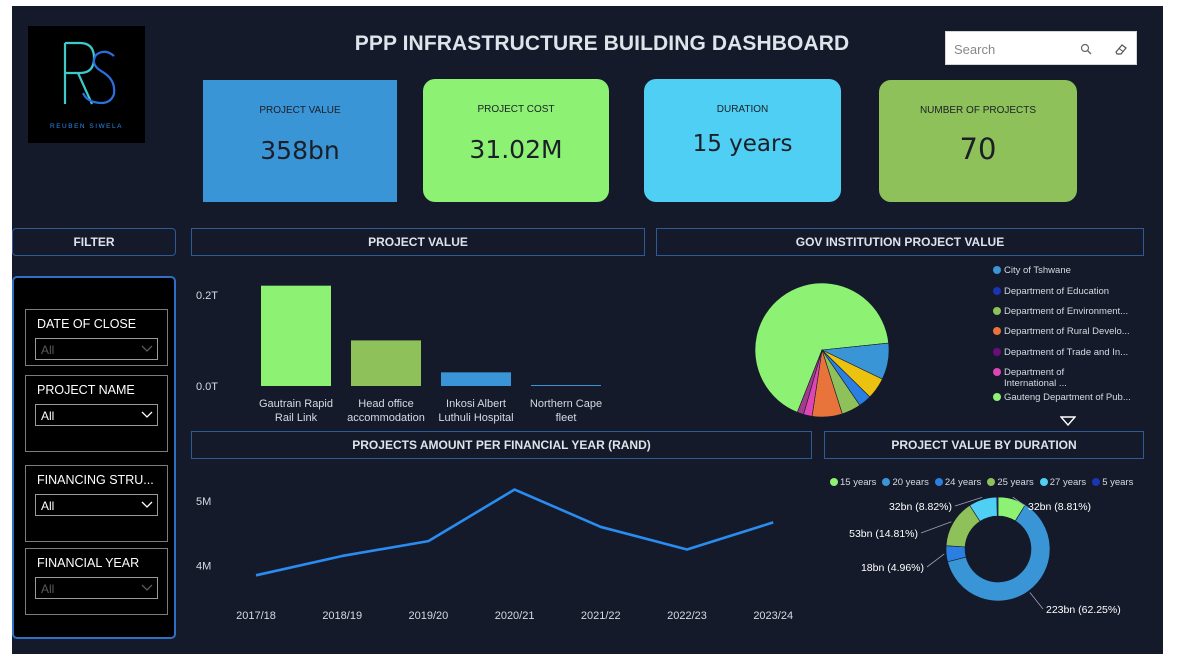 Image resolution: width=1179 pixels, height=659 pixels. I want to click on by-duration-header: PROJECT VALUE BY DURATION, so click(984, 445).